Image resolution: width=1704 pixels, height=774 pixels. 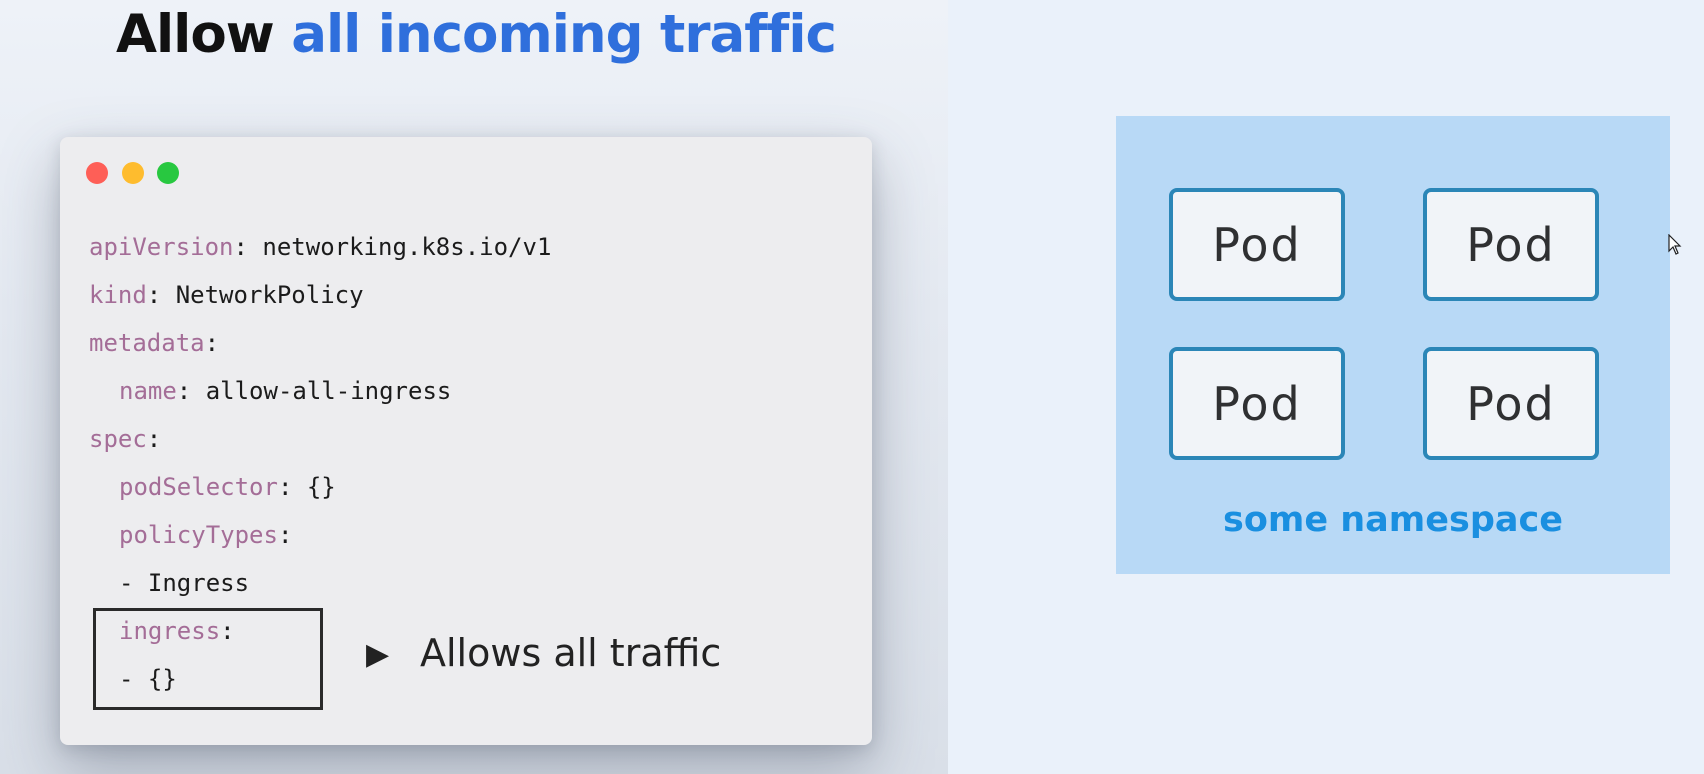 What do you see at coordinates (1392, 520) in the screenshot?
I see `namespace-label: some namespace` at bounding box center [1392, 520].